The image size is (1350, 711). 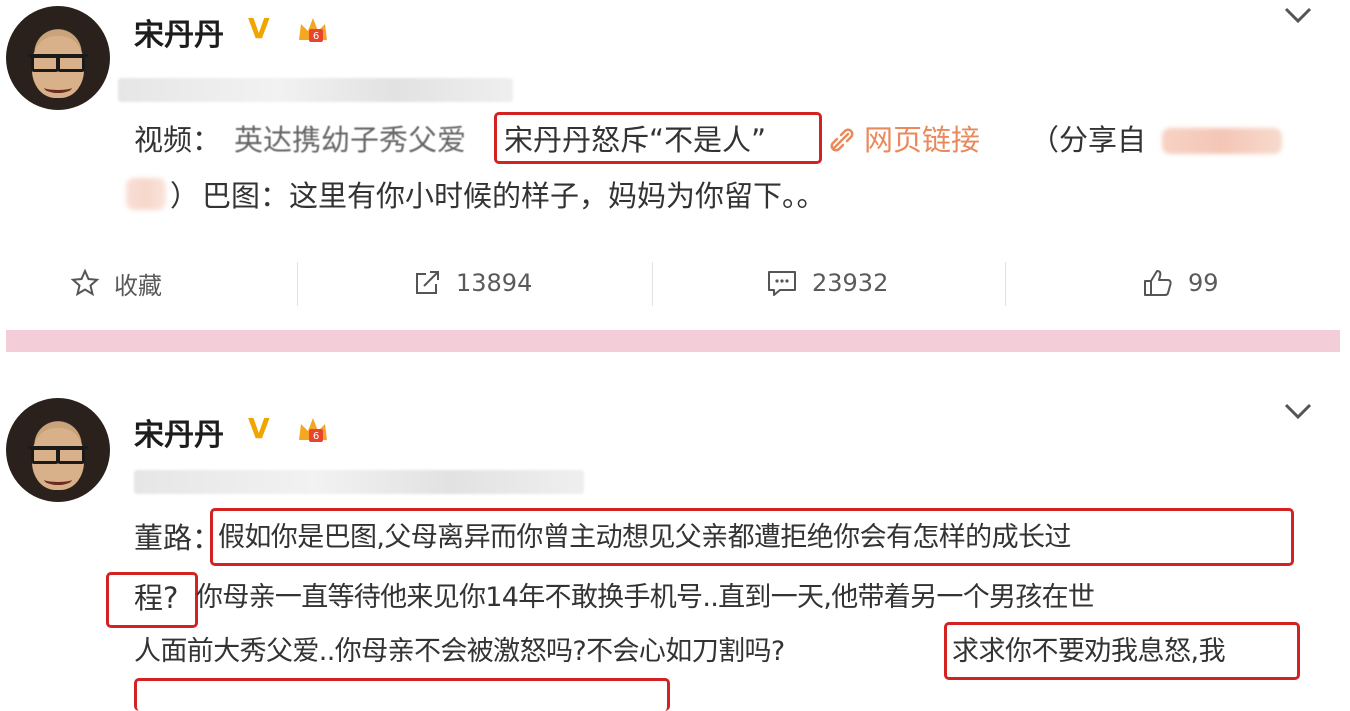 What do you see at coordinates (138, 285) in the screenshot?
I see `favorite-label: 收藏` at bounding box center [138, 285].